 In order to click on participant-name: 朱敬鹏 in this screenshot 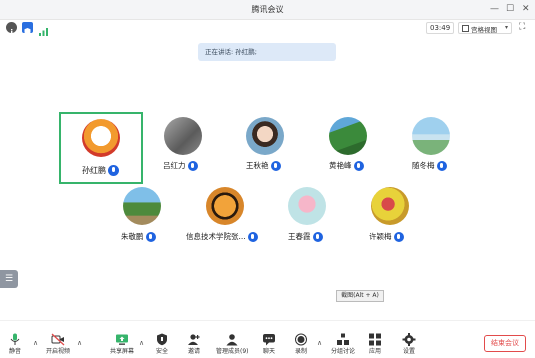, I will do `click(132, 236)`.